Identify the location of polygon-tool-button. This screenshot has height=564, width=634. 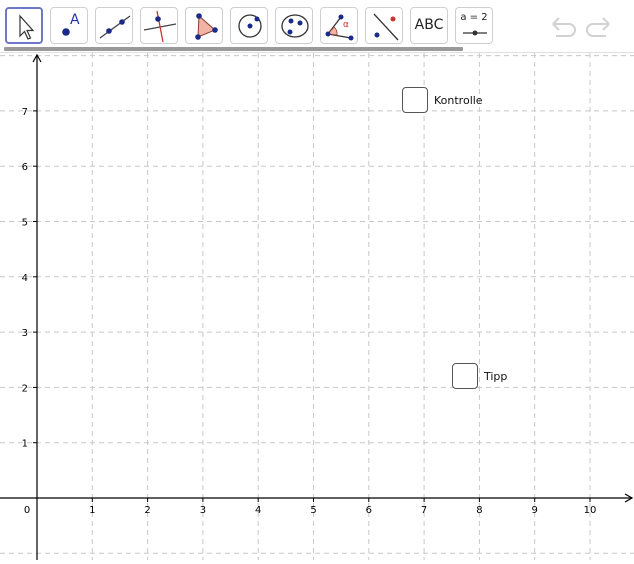
(204, 25).